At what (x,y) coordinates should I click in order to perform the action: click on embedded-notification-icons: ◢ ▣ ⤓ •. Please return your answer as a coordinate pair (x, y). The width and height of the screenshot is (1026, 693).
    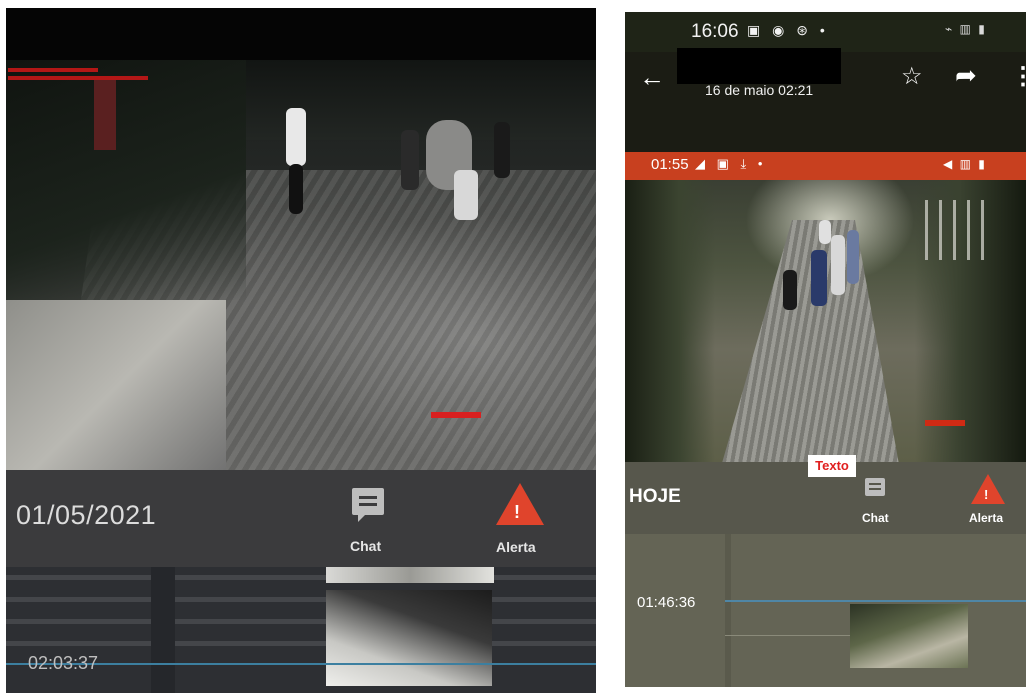
    Looking at the image, I should click on (731, 163).